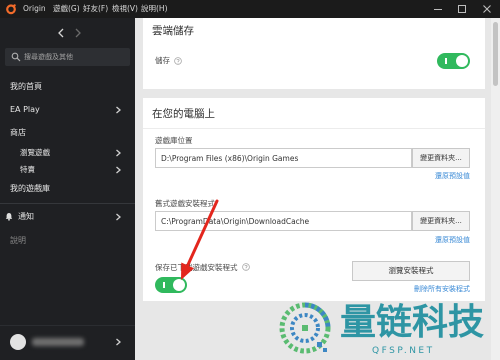 Image resolution: width=500 pixels, height=360 pixels. I want to click on minimize-icon, so click(438, 9).